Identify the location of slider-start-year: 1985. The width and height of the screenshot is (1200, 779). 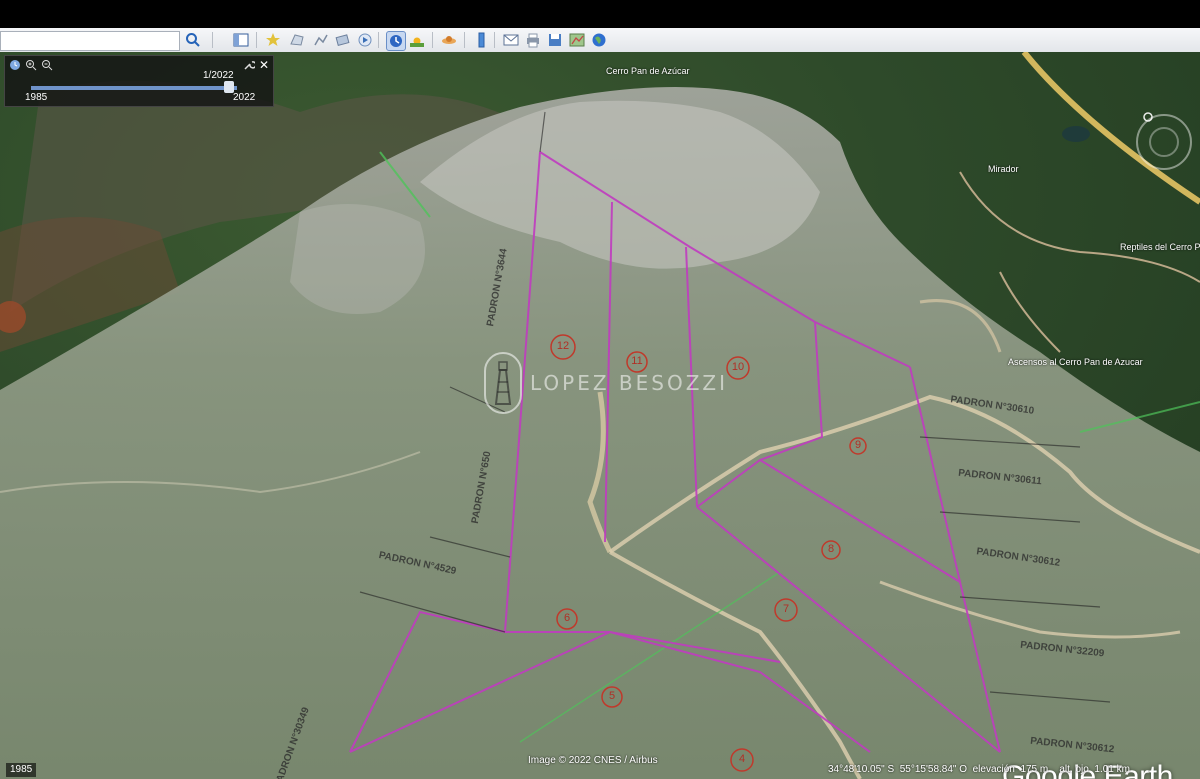
(36, 97).